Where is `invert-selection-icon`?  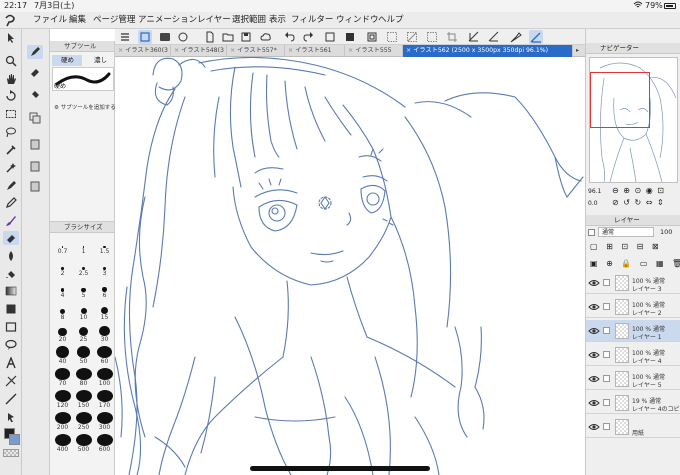
invert-selection-icon is located at coordinates (432, 37).